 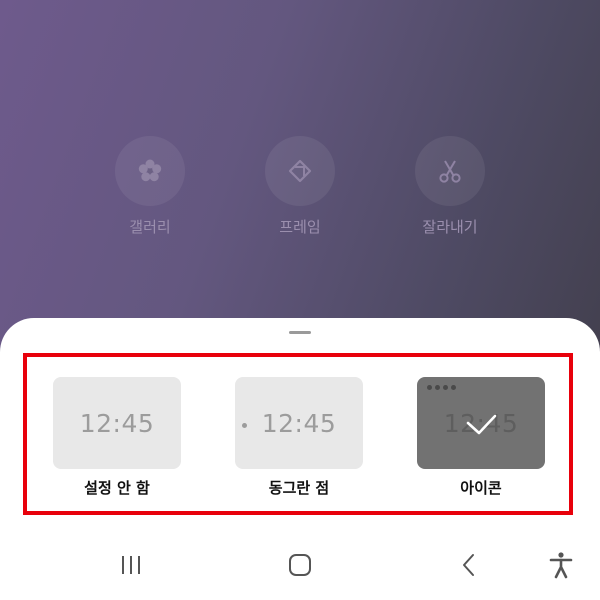 I want to click on scissors-icon, so click(x=450, y=171).